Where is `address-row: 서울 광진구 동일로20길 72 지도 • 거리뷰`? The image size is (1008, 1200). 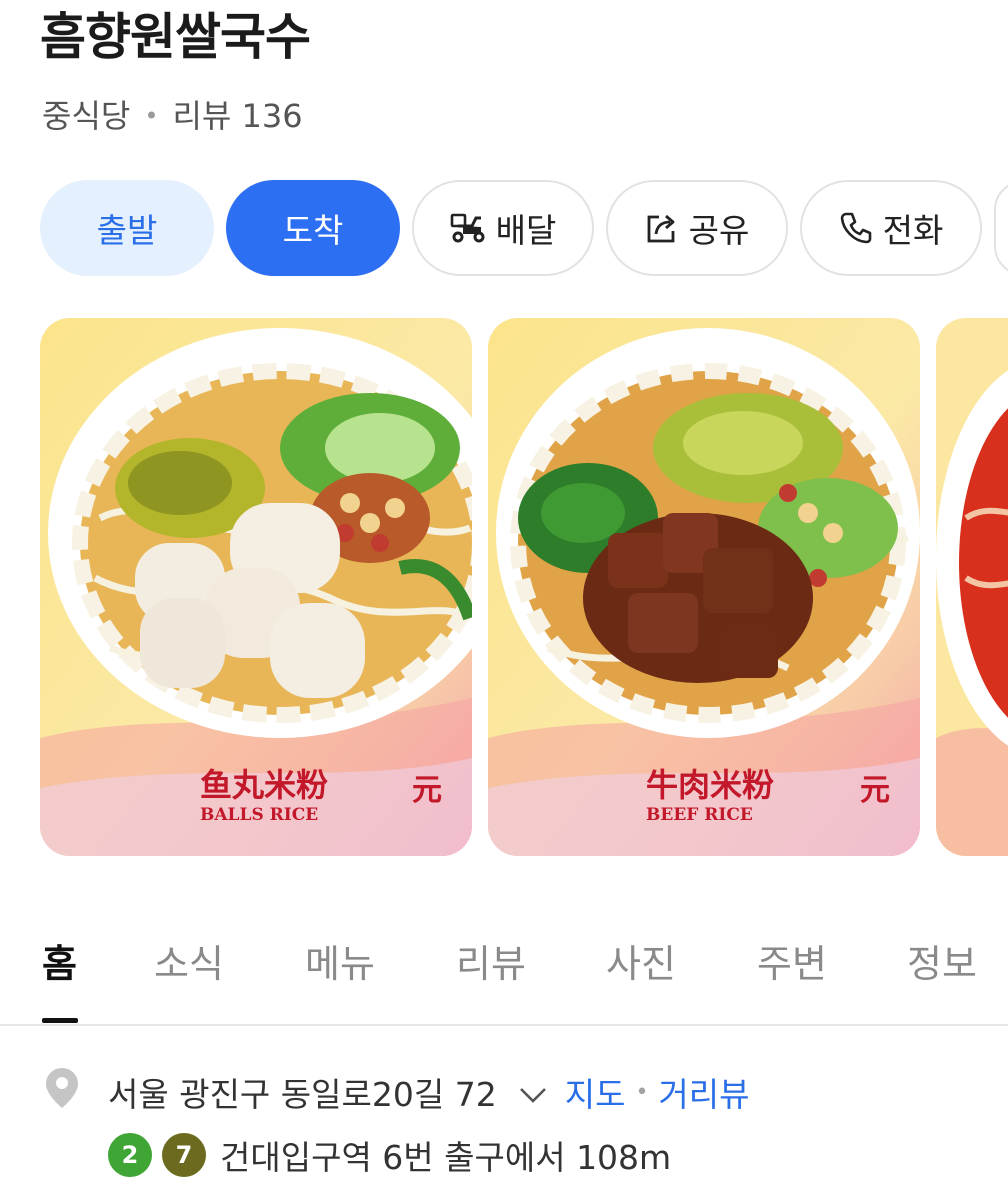 address-row: 서울 광진구 동일로20길 72 지도 • 거리뷰 is located at coordinates (397, 1092).